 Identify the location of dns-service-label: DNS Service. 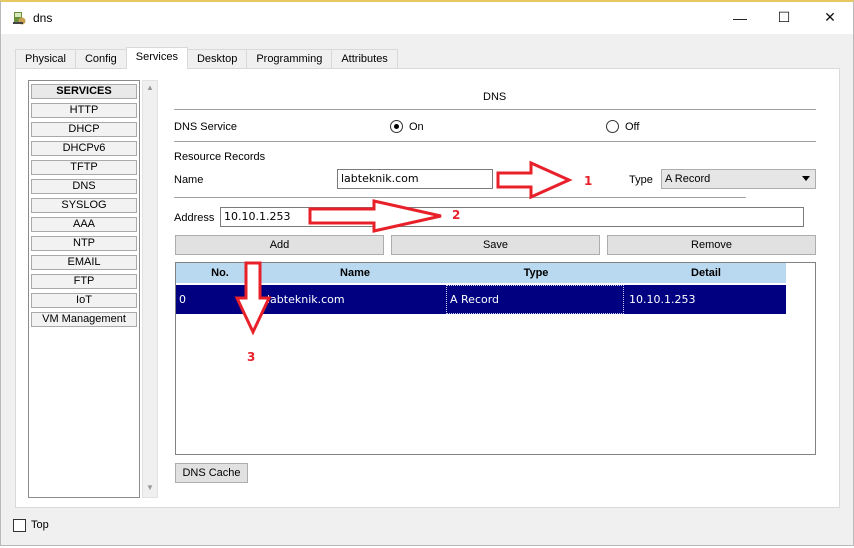
(205, 127).